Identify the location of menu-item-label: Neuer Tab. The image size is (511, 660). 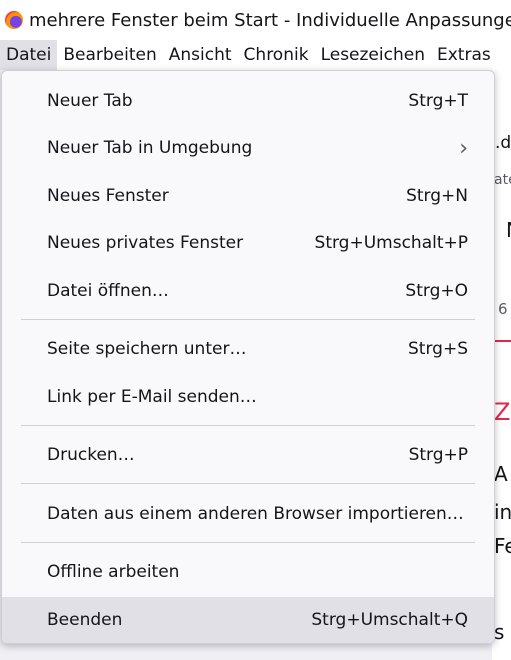
(90, 101).